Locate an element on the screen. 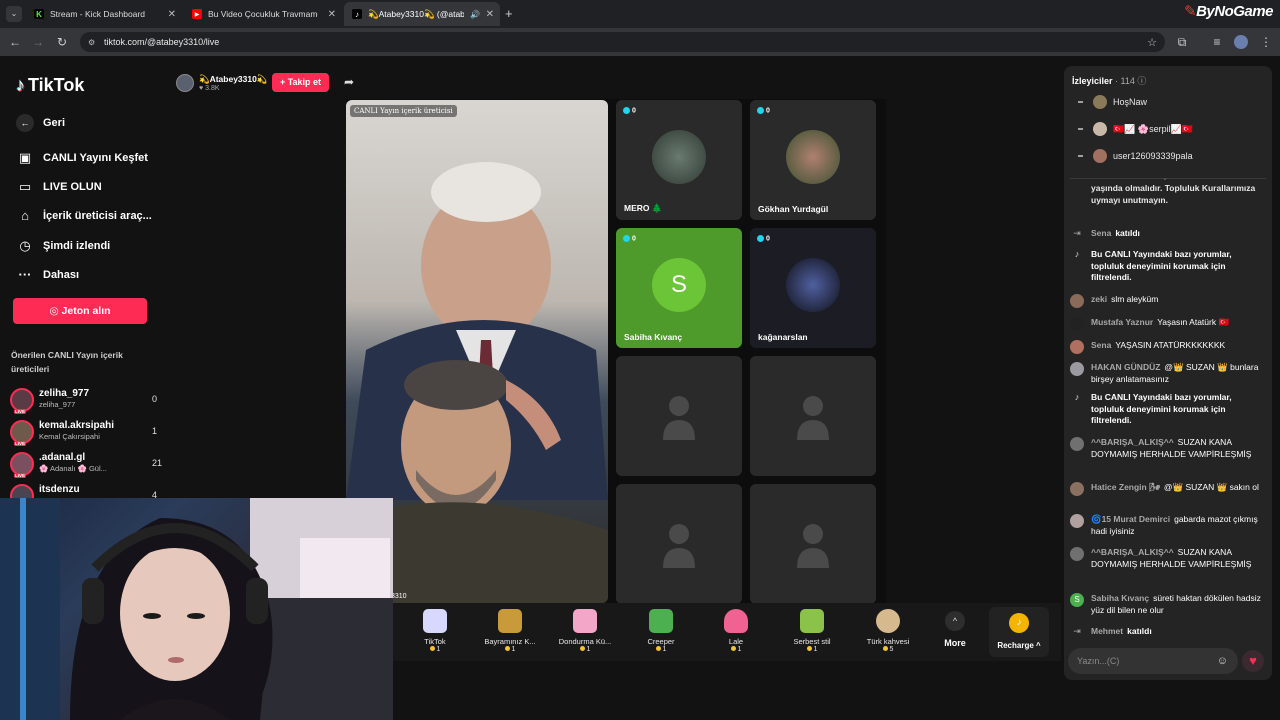 This screenshot has width=1280, height=720. viewer-count: 0 is located at coordinates (155, 399).